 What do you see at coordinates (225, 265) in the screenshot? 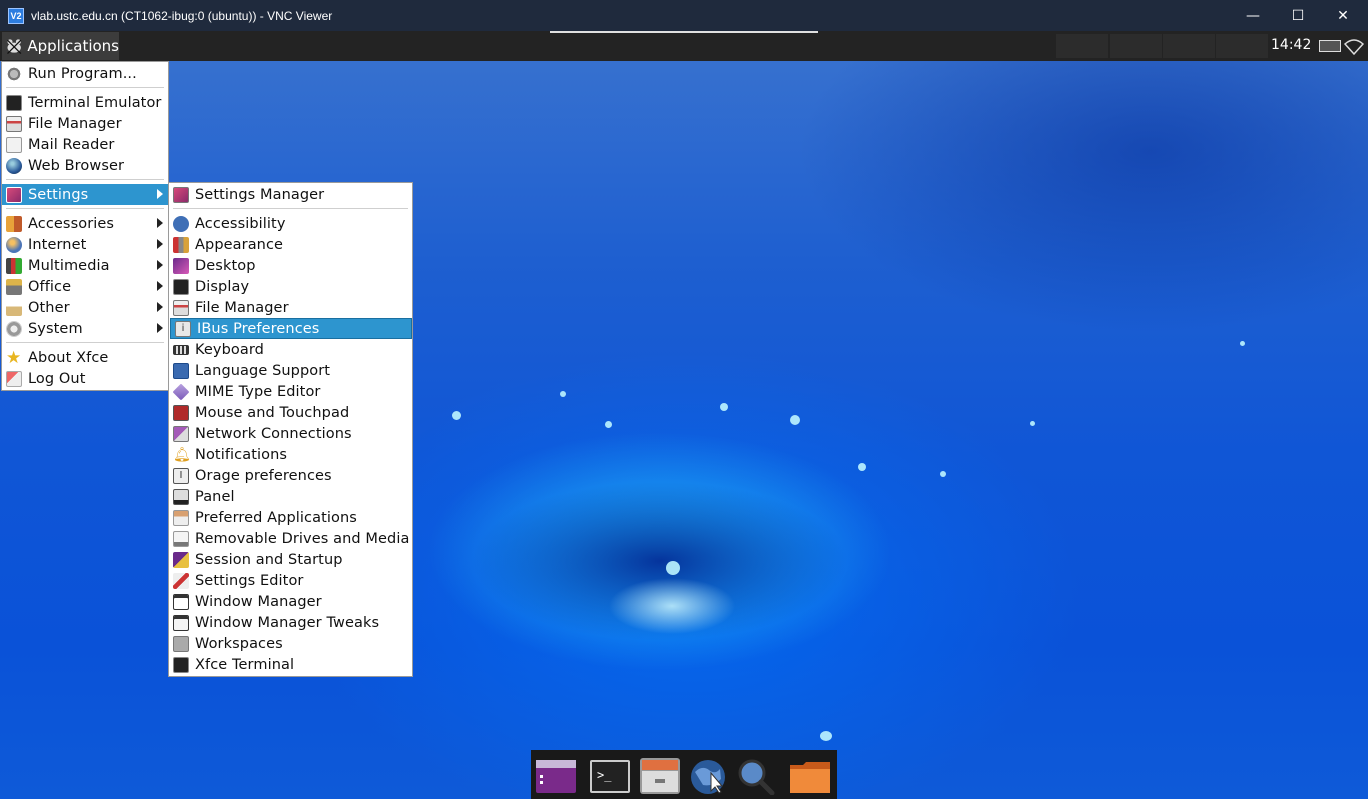
I see `menu-item-label: Desktop` at bounding box center [225, 265].